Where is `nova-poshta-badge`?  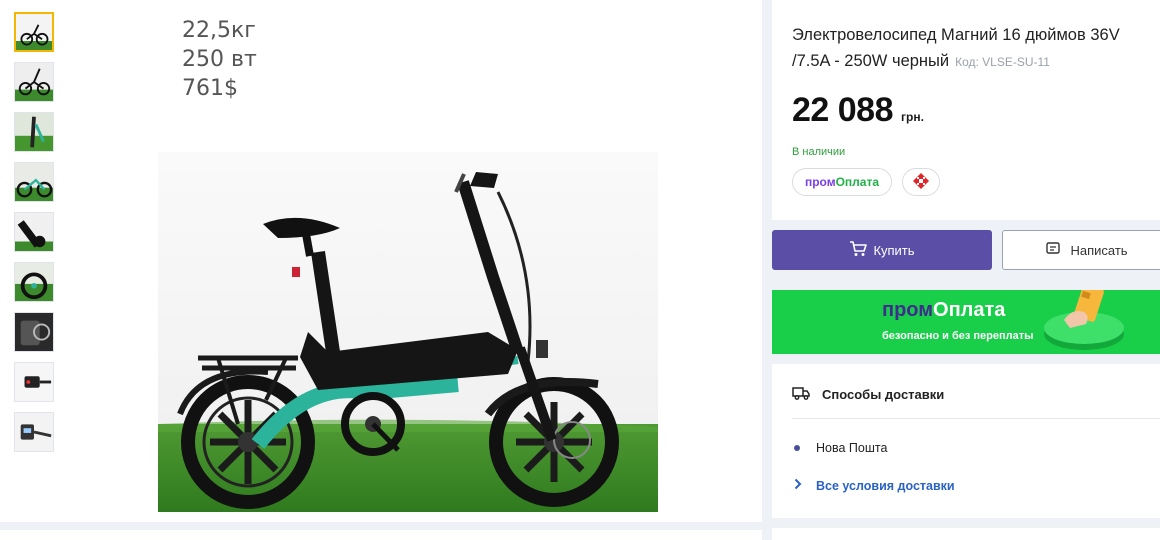
nova-poshta-badge is located at coordinates (921, 182).